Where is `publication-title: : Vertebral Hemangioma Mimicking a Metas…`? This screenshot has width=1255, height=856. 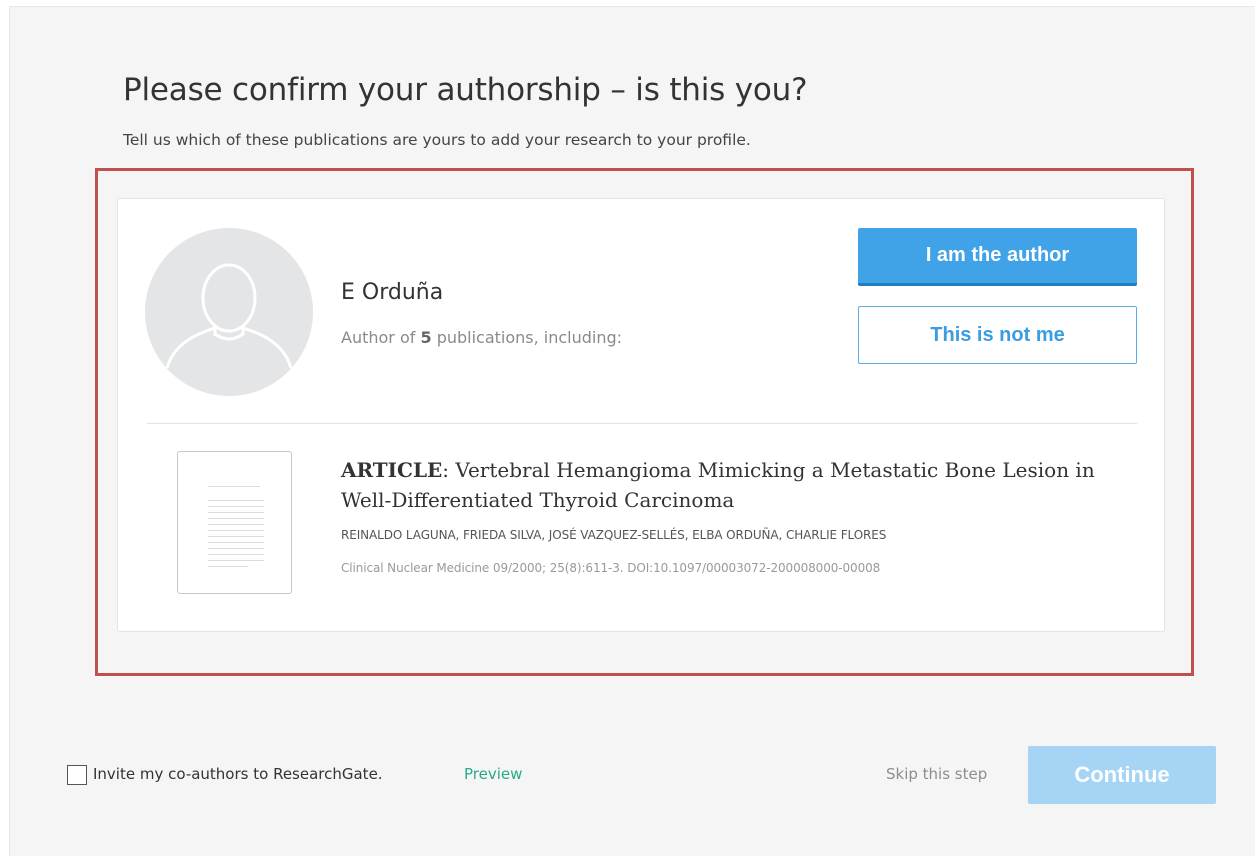
publication-title: : Vertebral Hemangioma Mimicking a Metas… is located at coordinates (718, 485).